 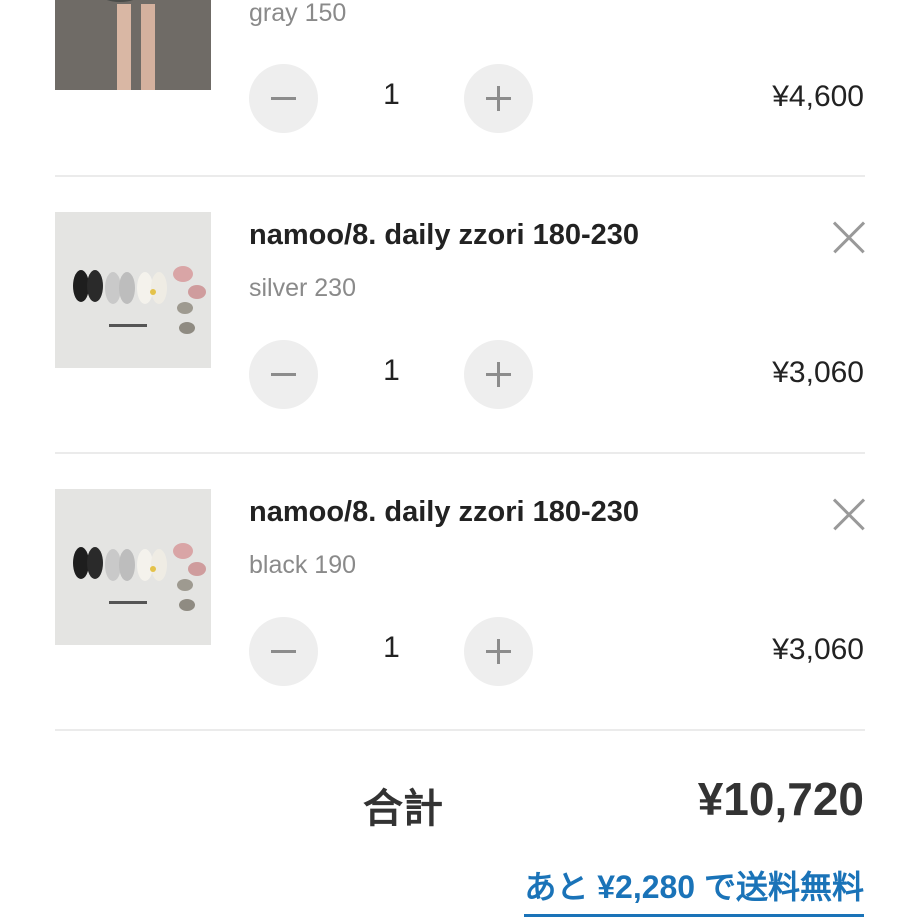 I want to click on item-divider, so click(x=460, y=730).